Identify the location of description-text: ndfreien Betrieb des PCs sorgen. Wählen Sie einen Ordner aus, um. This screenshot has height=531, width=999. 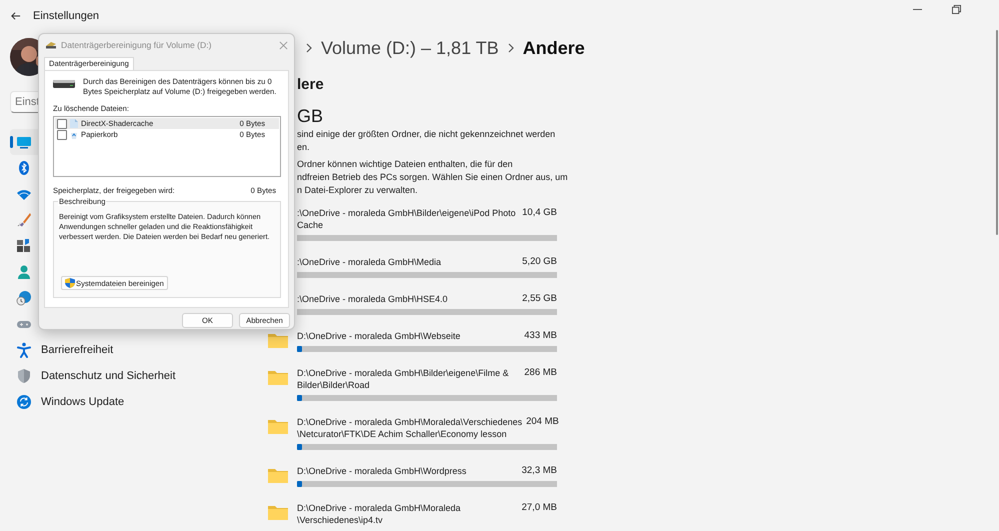
(432, 177).